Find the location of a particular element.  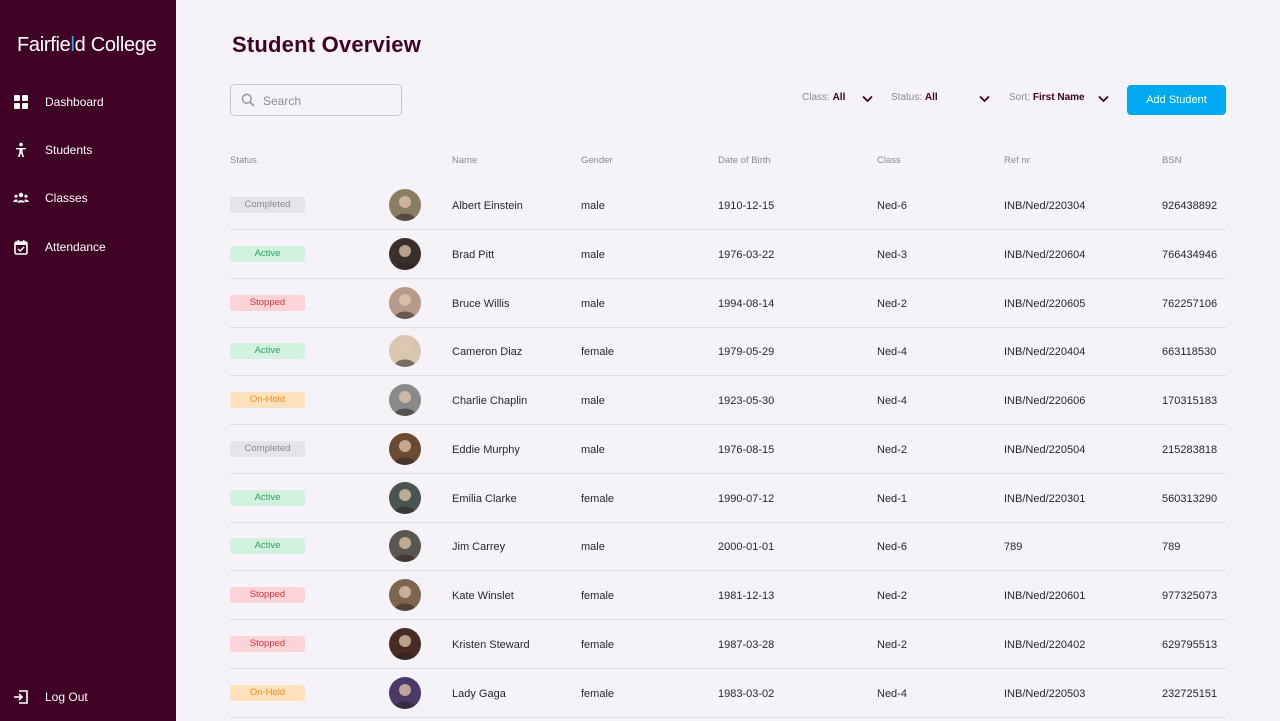

sidebar-item-label: Dashboard is located at coordinates (74, 102).